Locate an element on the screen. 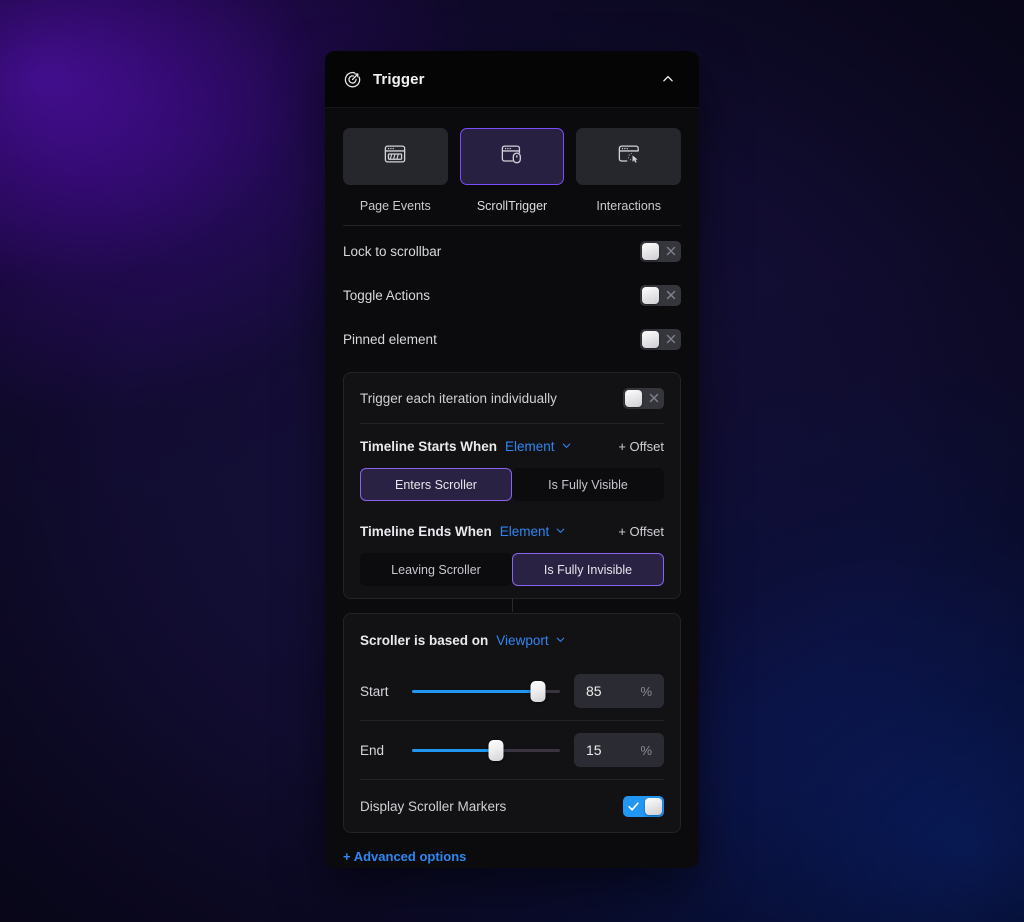 The width and height of the screenshot is (1024, 922). browser-cursor-sparkle-icon is located at coordinates (629, 156).